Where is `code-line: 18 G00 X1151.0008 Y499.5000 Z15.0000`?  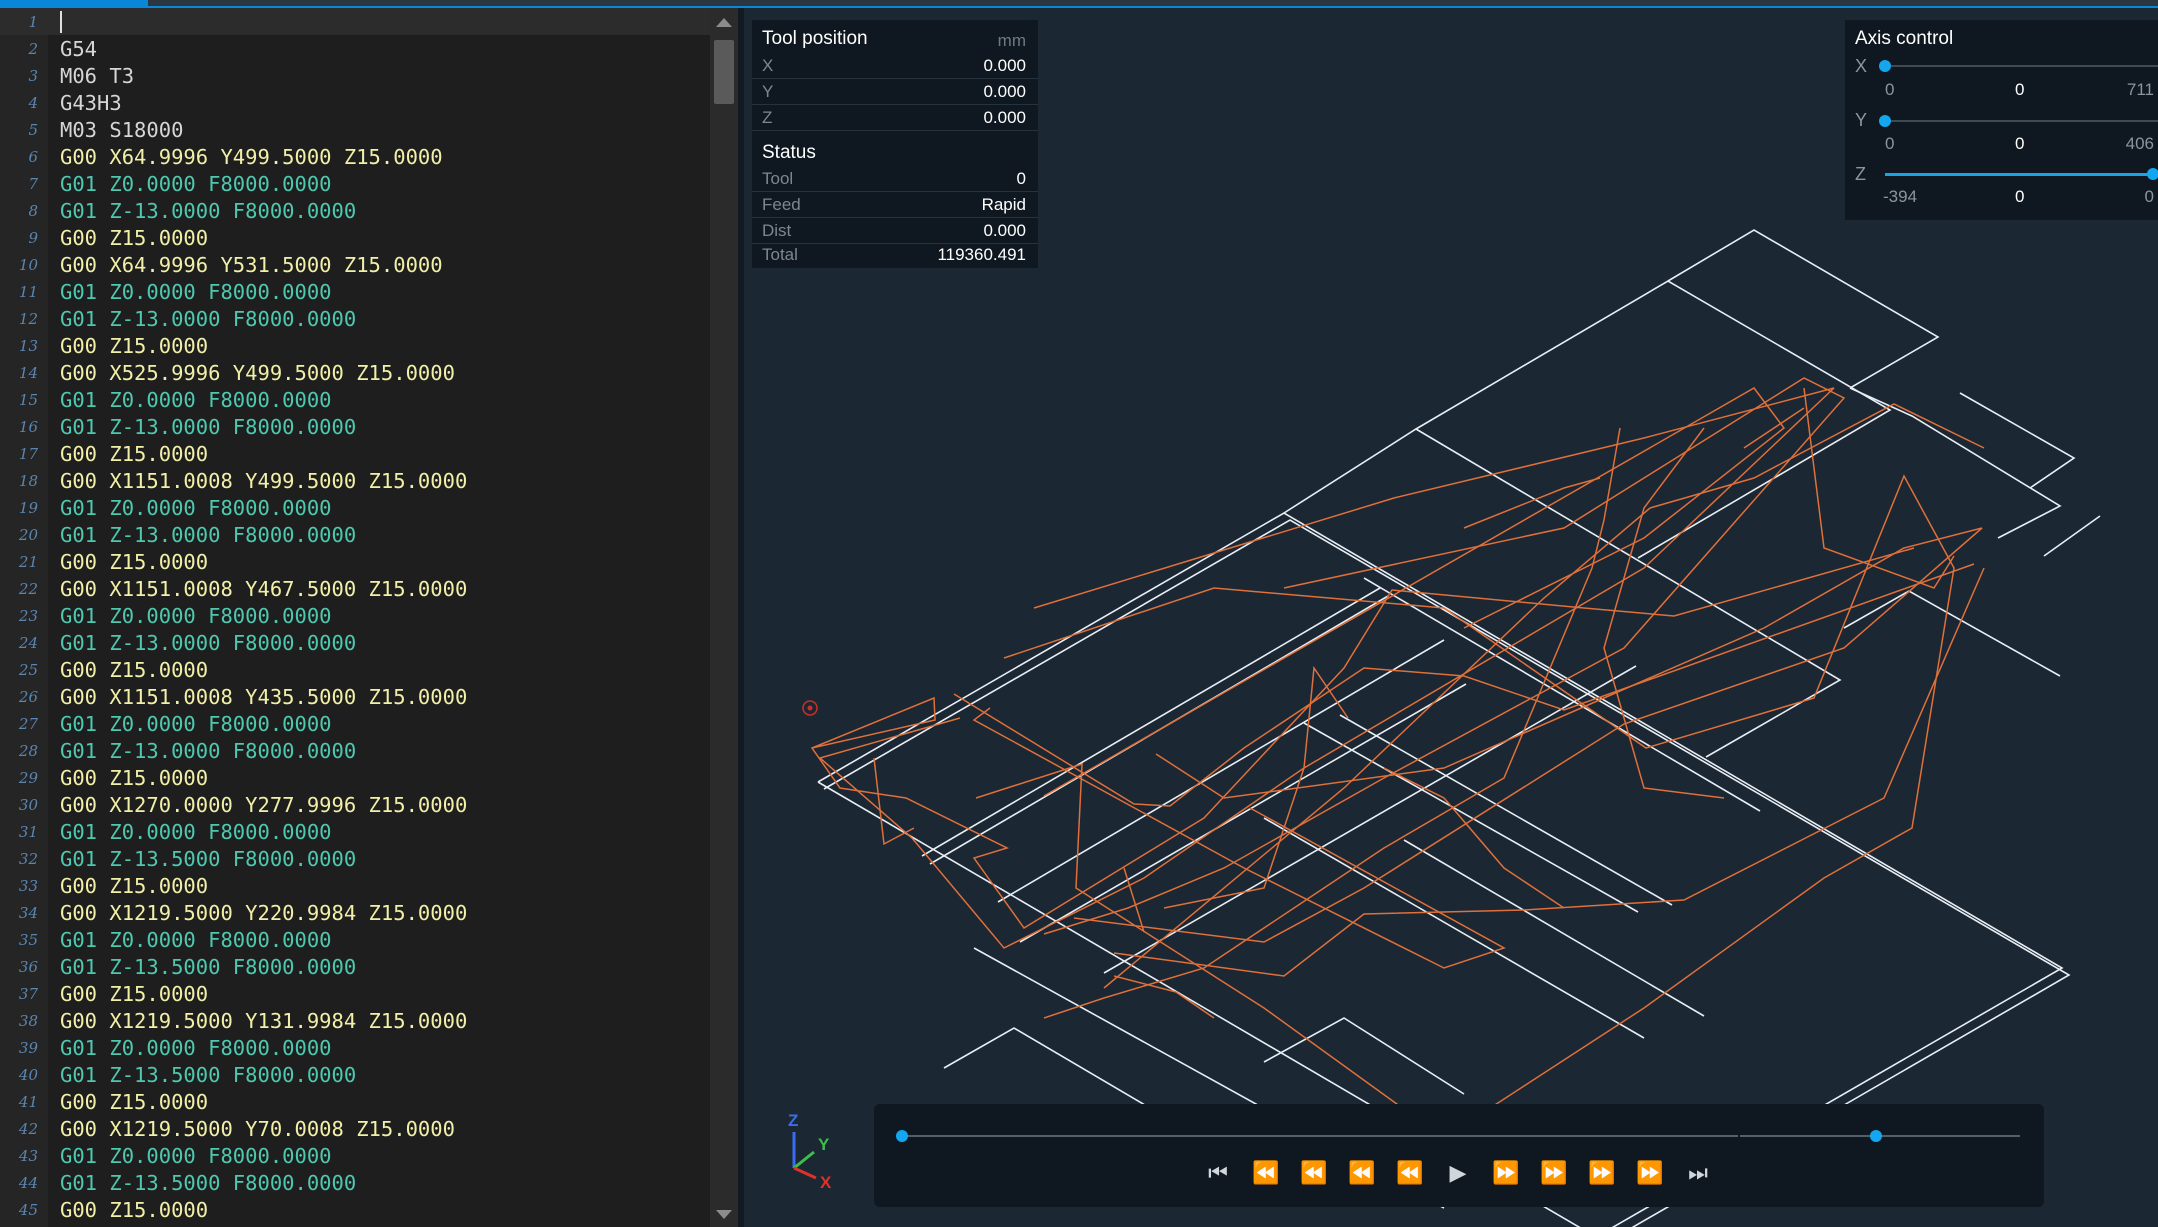
code-line: 18 G00 X1151.0008 Y499.5000 Z15.0000 is located at coordinates (355, 480).